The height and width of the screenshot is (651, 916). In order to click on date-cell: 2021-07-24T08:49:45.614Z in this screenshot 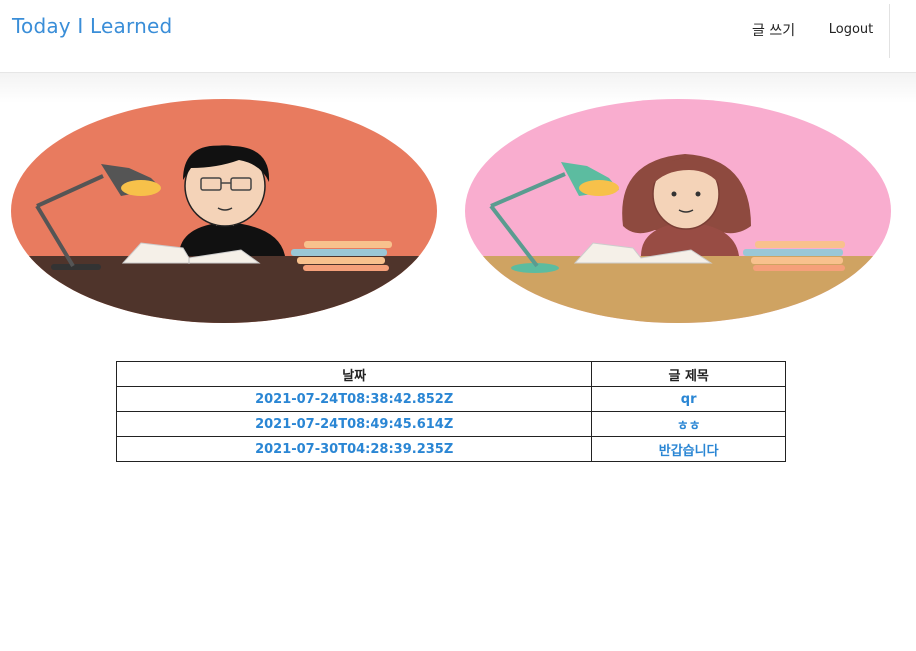, I will do `click(354, 424)`.